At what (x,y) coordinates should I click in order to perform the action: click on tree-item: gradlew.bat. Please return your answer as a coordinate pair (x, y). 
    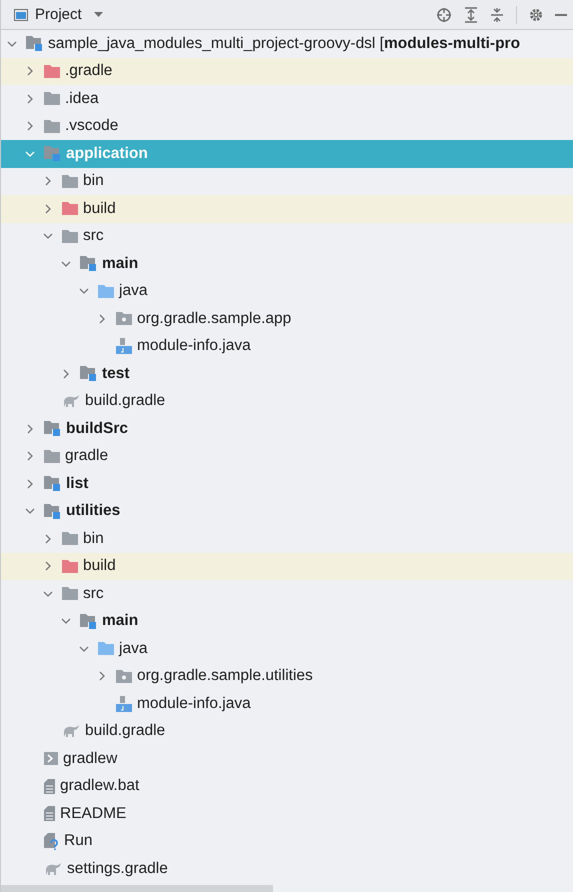
    Looking at the image, I should click on (287, 786).